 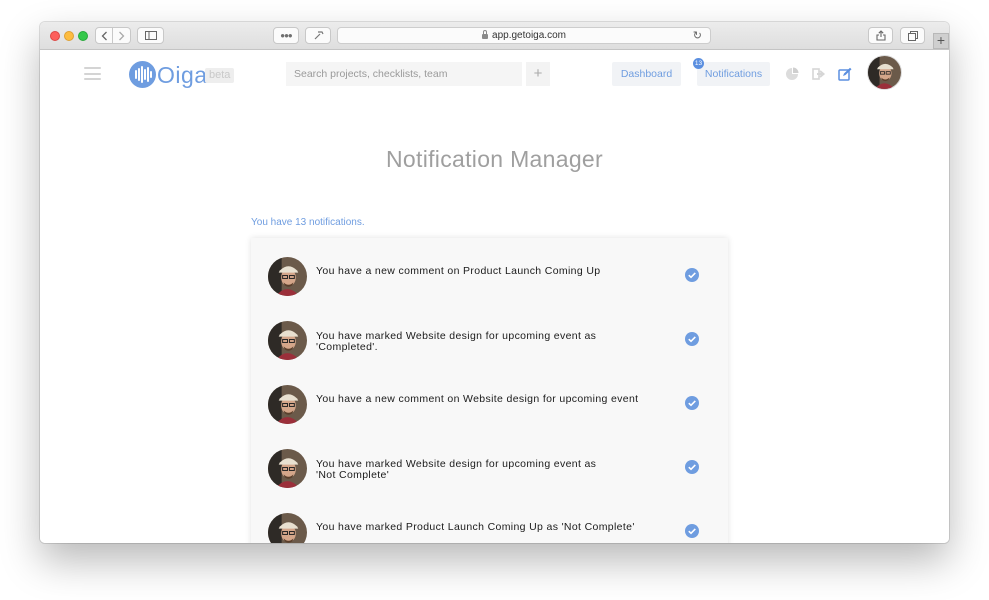 What do you see at coordinates (494, 159) in the screenshot?
I see `page-title: Notification Manager` at bounding box center [494, 159].